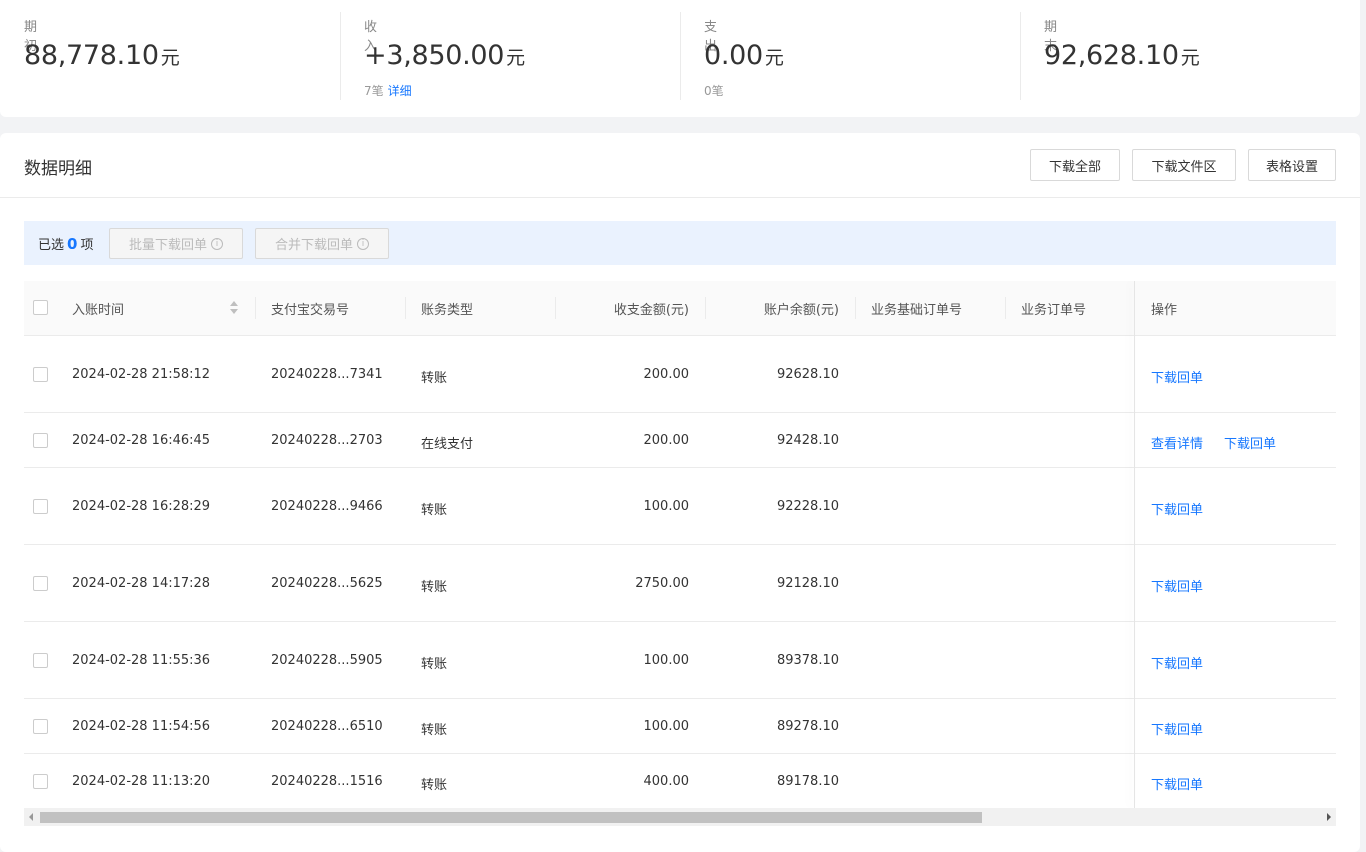  I want to click on sort-icon, so click(234, 308).